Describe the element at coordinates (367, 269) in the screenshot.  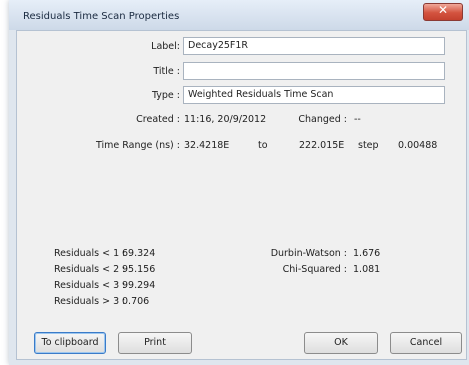
I see `chi-squared-value: 1.081` at that location.